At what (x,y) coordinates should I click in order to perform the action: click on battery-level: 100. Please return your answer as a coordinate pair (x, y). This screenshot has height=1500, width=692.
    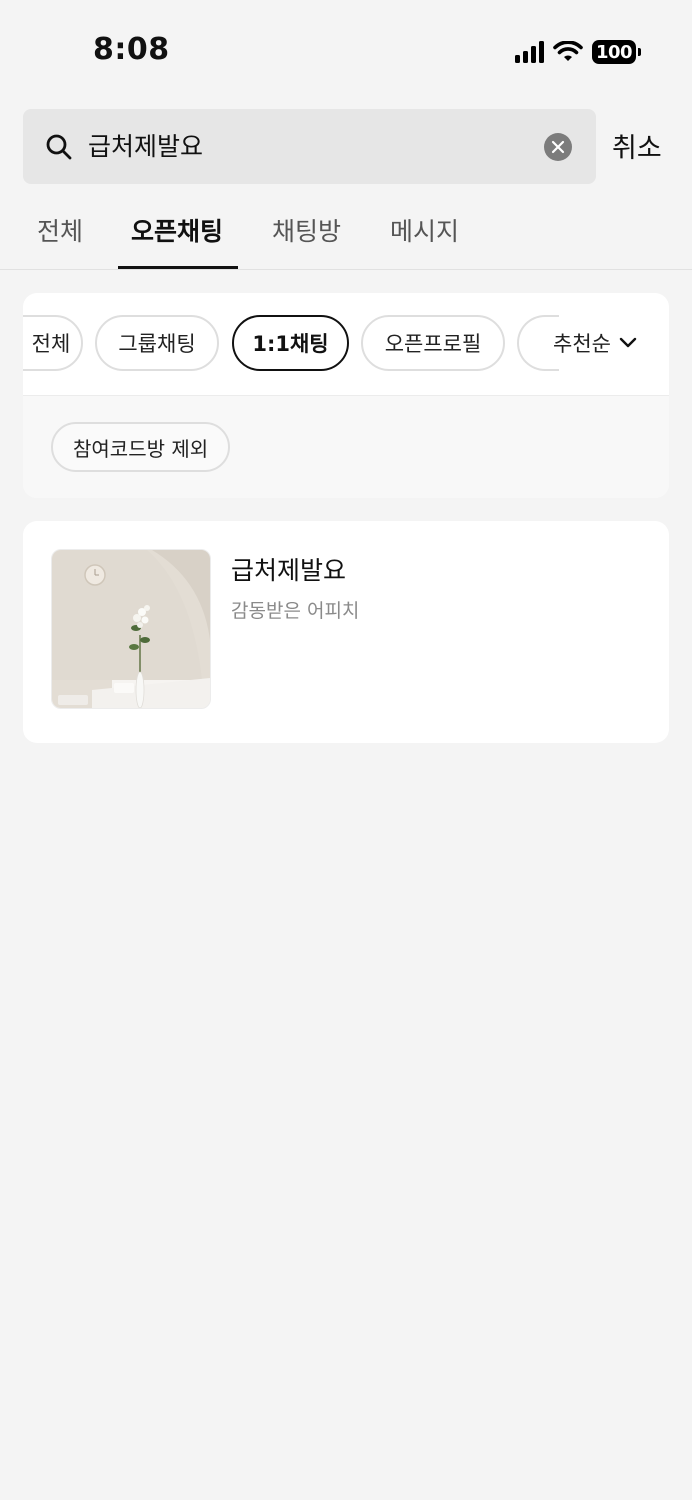
    Looking at the image, I should click on (614, 52).